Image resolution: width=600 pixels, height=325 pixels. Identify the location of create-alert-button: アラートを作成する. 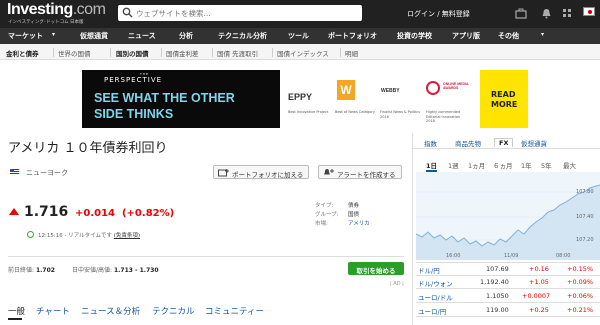
(360, 172).